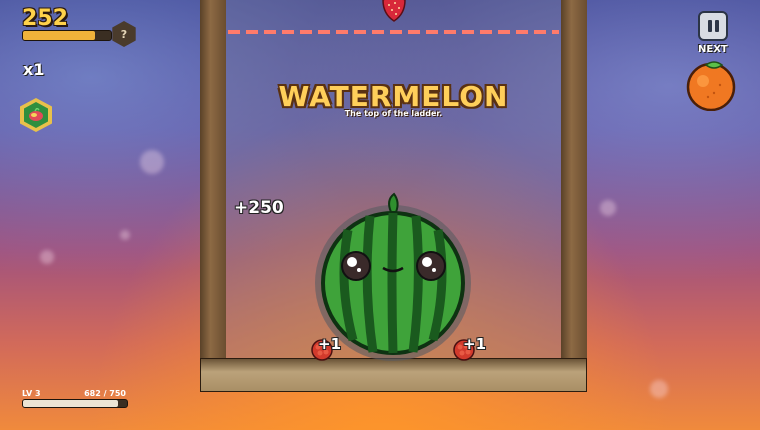 This screenshot has height=430, width=760. I want to click on score-progress-fill, so click(59, 35).